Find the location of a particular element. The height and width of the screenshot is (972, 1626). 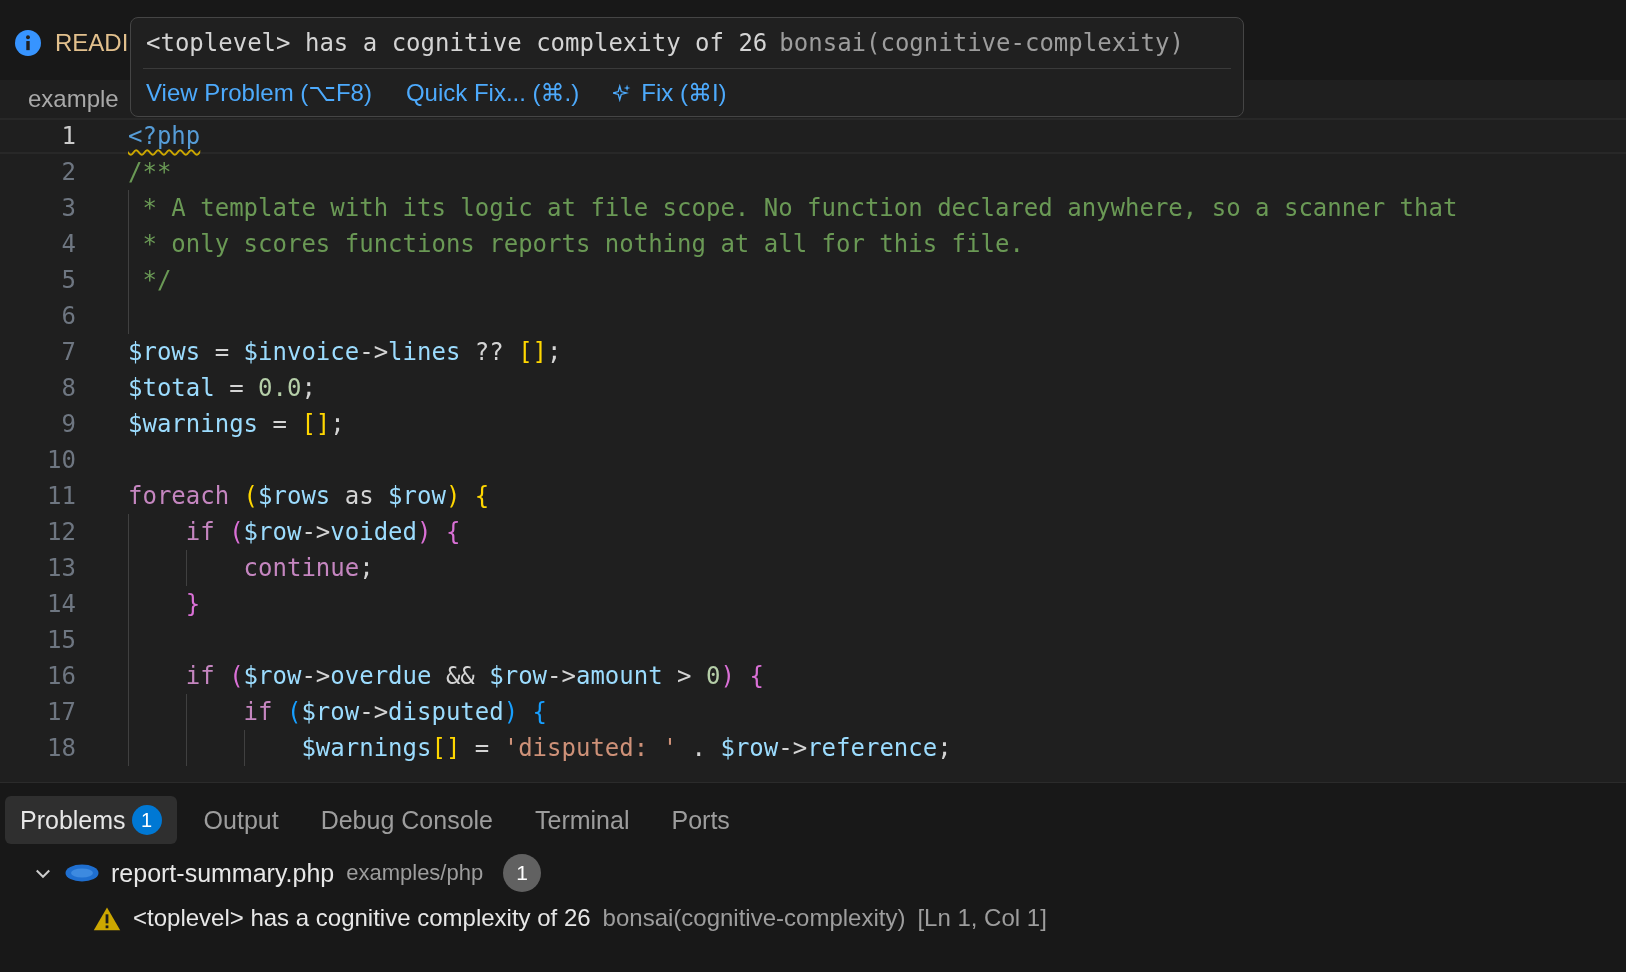

panel-tab: Problems 1 is located at coordinates (91, 820).